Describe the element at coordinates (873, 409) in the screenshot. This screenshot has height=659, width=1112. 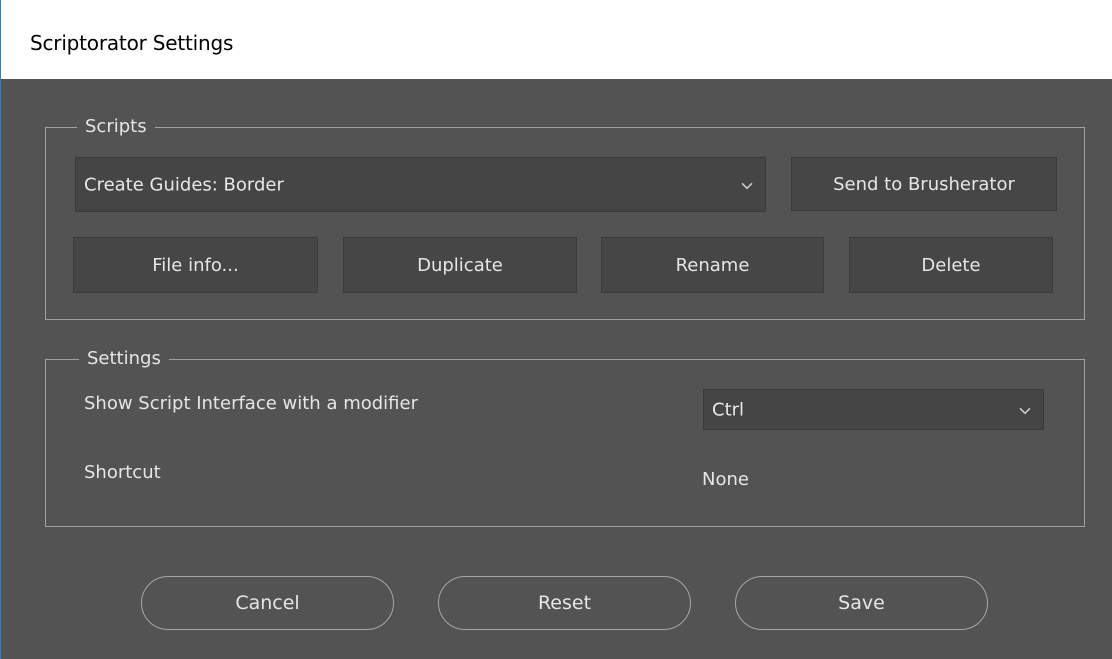
I see `modifier-select: Ctrl` at that location.